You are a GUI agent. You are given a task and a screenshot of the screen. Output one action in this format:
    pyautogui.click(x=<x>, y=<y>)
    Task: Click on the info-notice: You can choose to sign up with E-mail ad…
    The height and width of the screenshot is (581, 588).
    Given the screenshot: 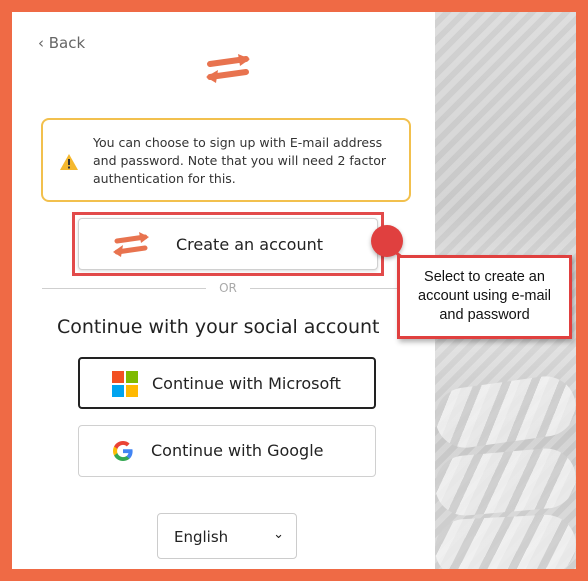 What is the action you would take?
    pyautogui.click(x=226, y=160)
    